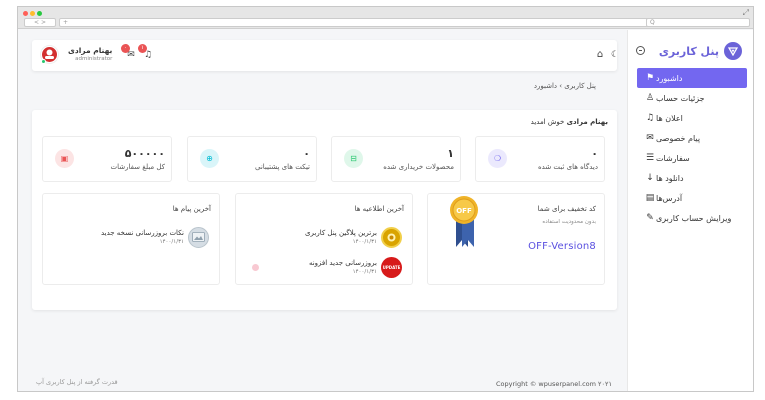 This screenshot has height=400, width=765. I want to click on brand: پنل کاربری, so click(700, 51).